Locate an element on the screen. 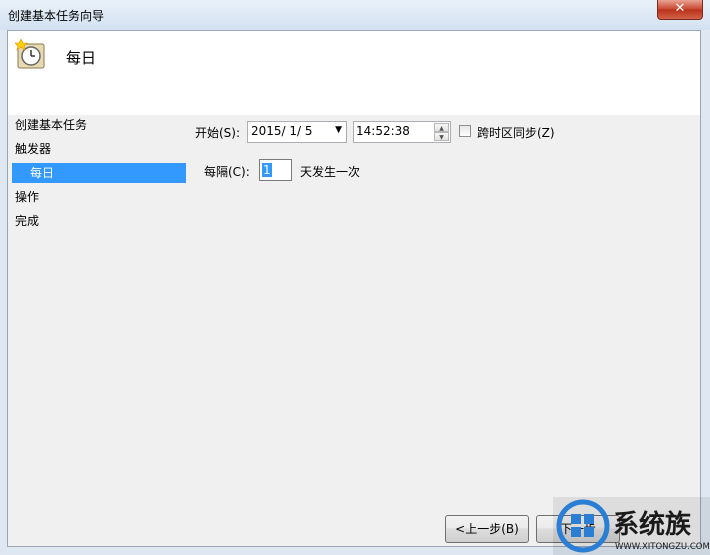 The image size is (710, 555). window-title: 创建基本任务向导 is located at coordinates (56, 16).